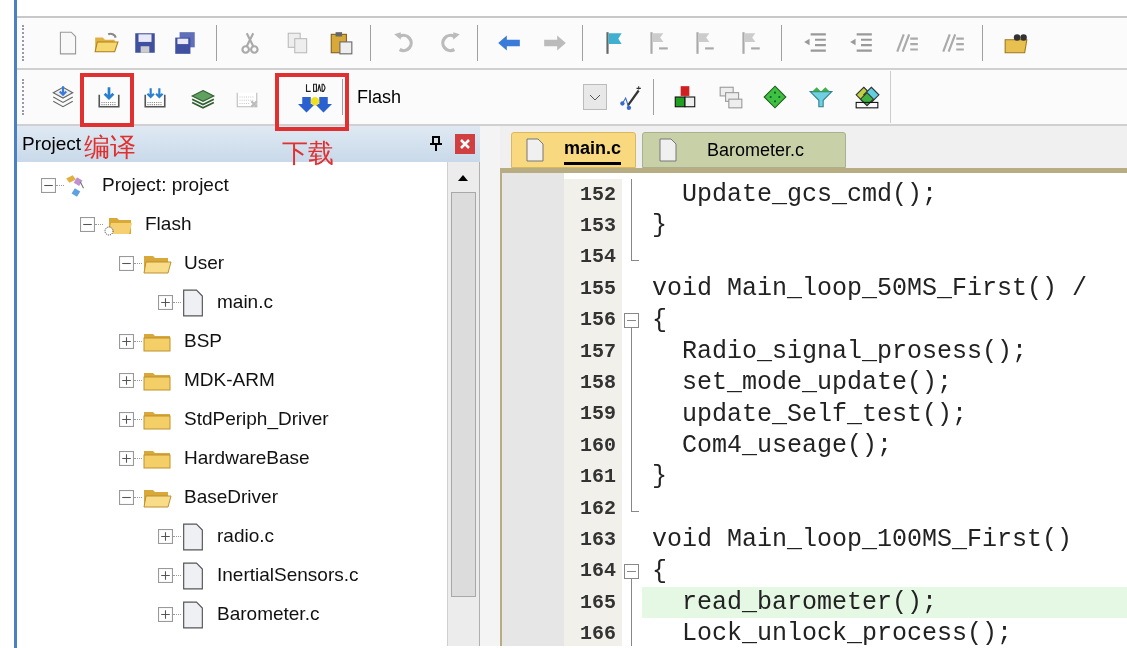 The width and height of the screenshot is (1127, 648). Describe the element at coordinates (593, 414) in the screenshot. I see `line-number: 159` at that location.